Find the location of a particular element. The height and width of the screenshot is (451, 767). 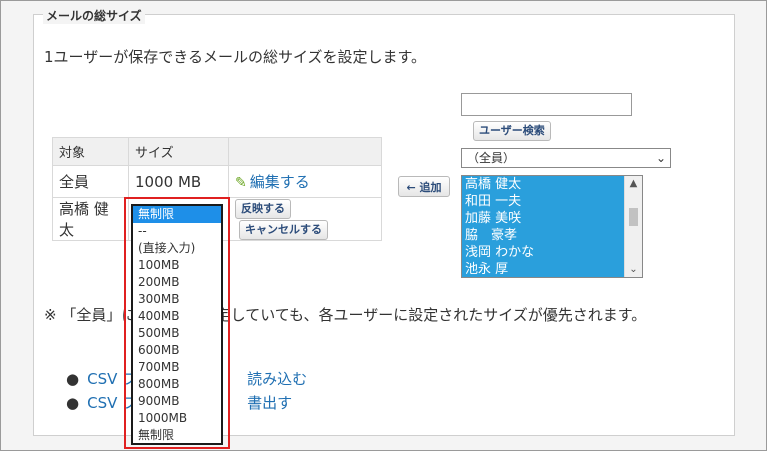

chevron-down-icon: ⌄ is located at coordinates (660, 158).